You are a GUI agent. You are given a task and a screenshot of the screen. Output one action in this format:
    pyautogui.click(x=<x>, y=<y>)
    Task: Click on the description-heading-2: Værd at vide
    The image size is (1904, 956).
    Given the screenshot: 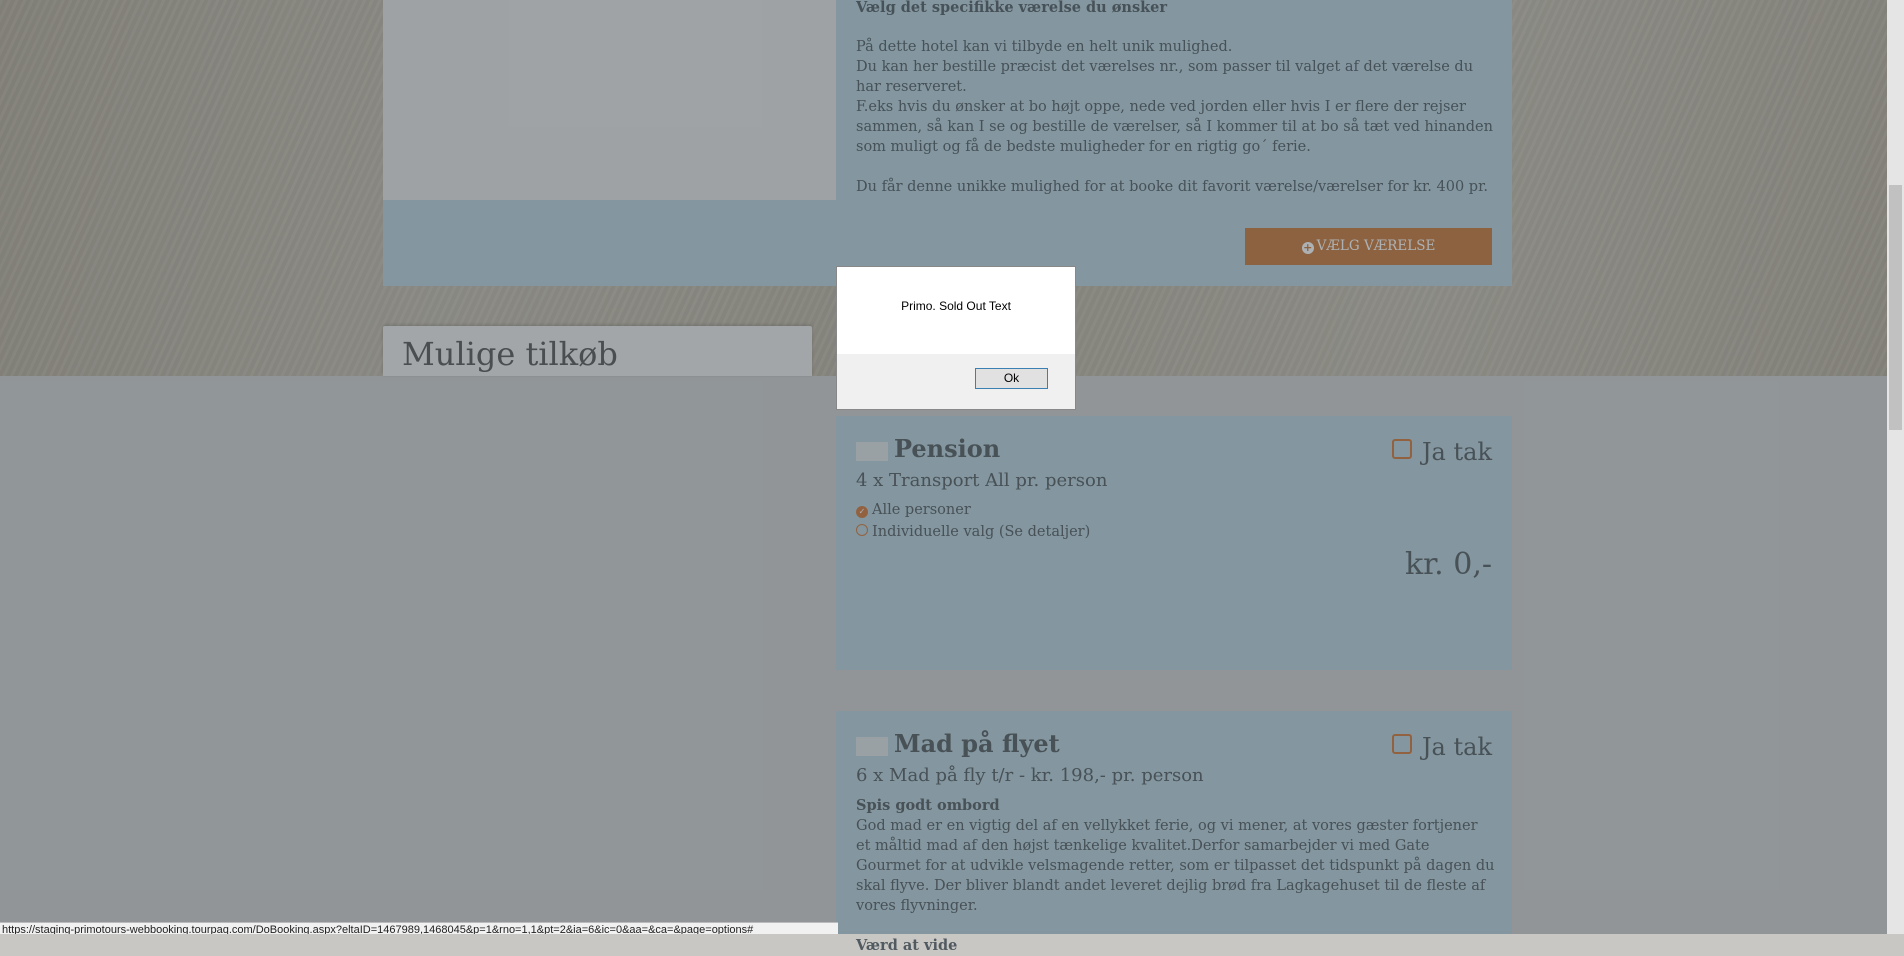 What is the action you would take?
    pyautogui.click(x=907, y=945)
    